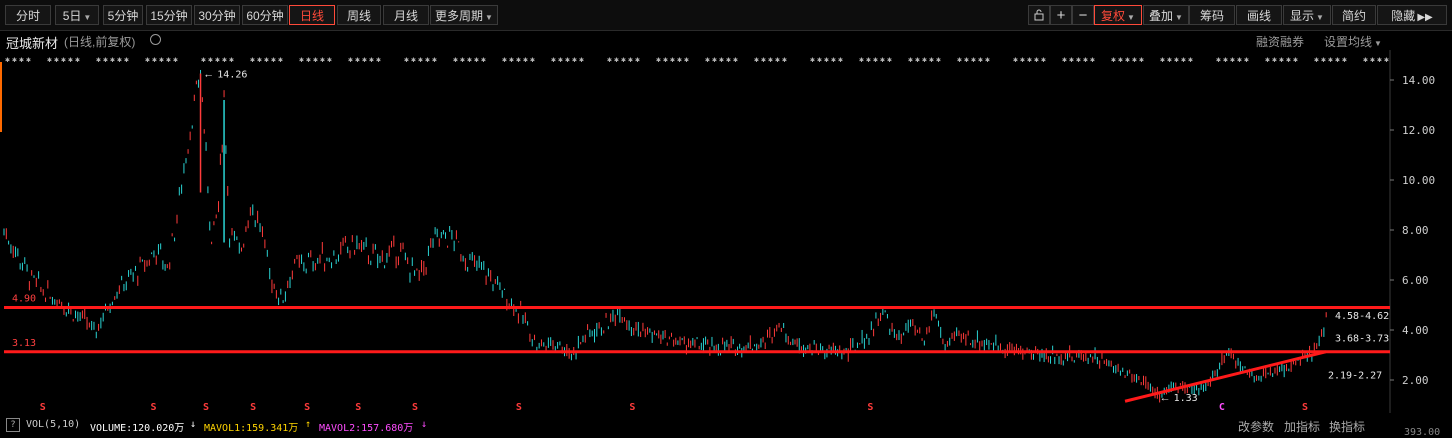 This screenshot has width=1452, height=438. I want to click on hide-button: 隐藏 ▶▶, so click(1412, 15).